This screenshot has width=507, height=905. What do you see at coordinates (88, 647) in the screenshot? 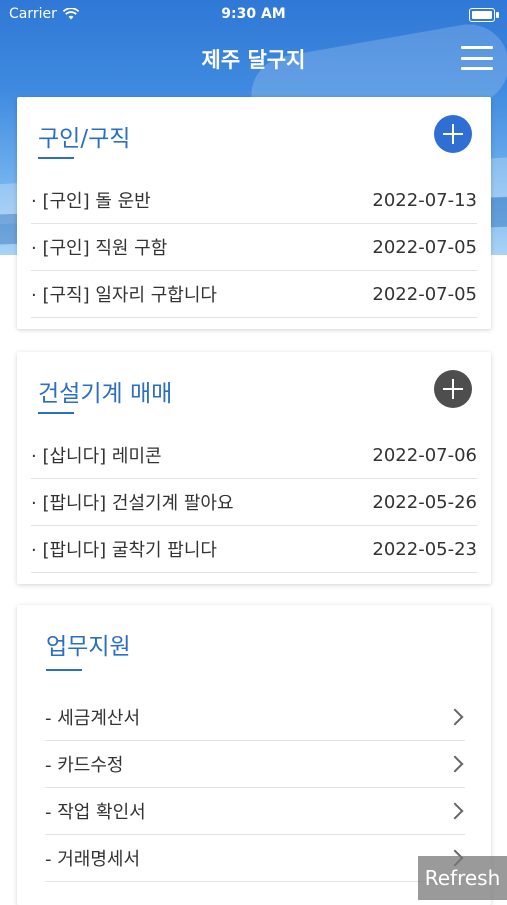
I see `support-card-title: 업무지원` at bounding box center [88, 647].